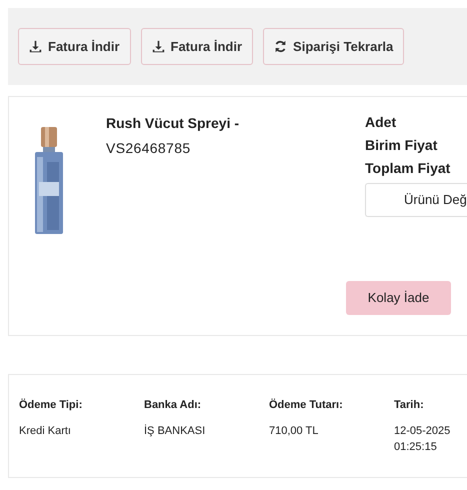  What do you see at coordinates (416, 200) in the screenshot?
I see `change-product-button: Ürünü Değ` at bounding box center [416, 200].